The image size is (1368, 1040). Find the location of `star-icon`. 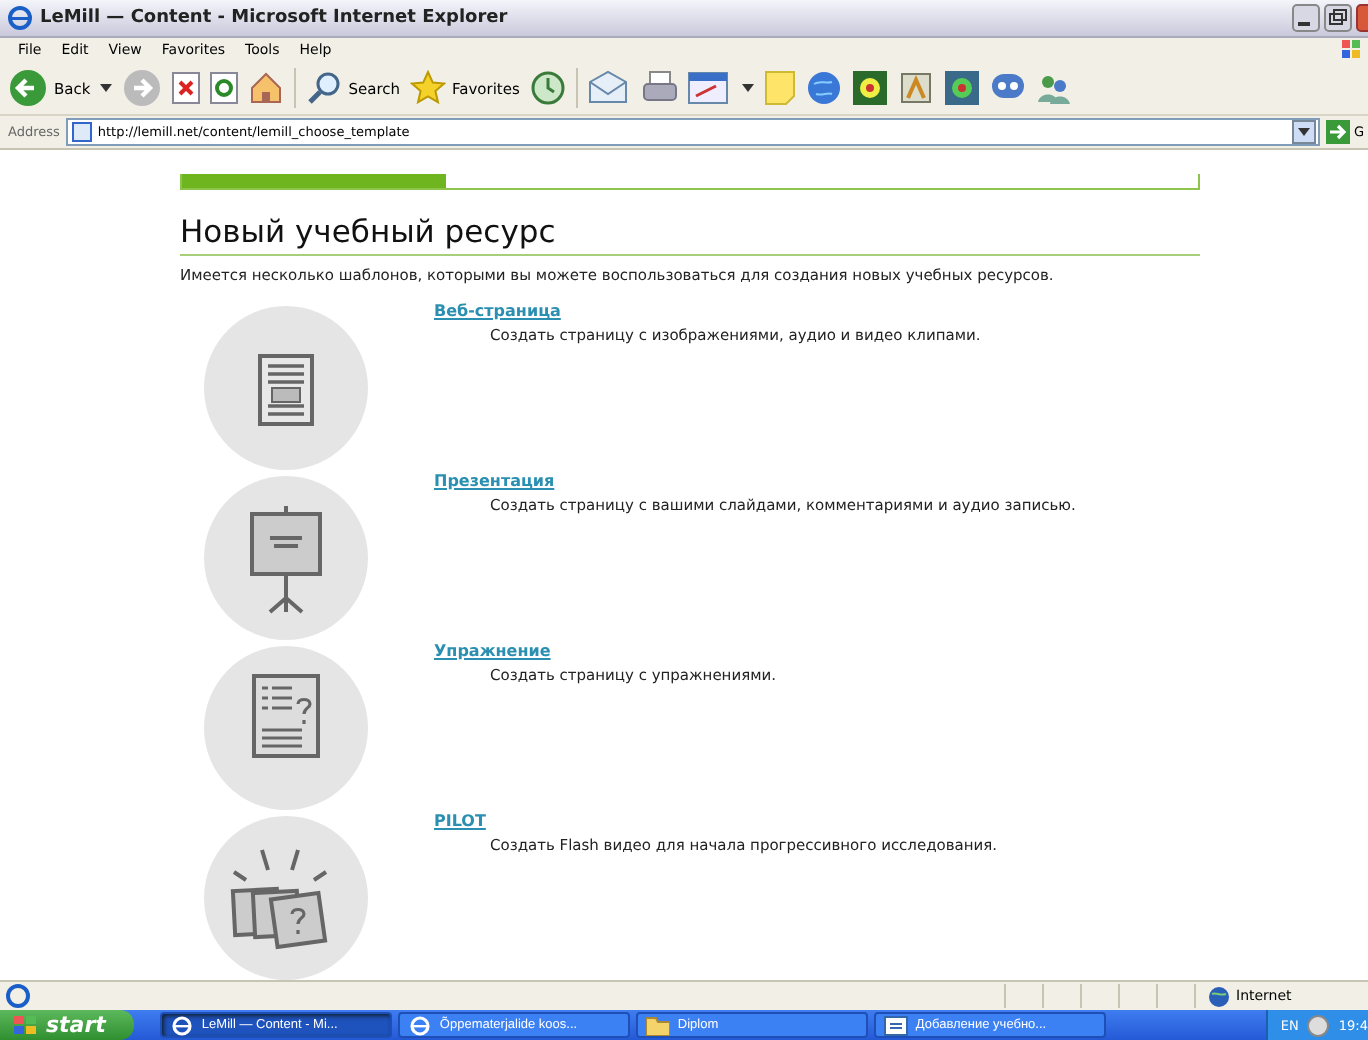

star-icon is located at coordinates (428, 88).